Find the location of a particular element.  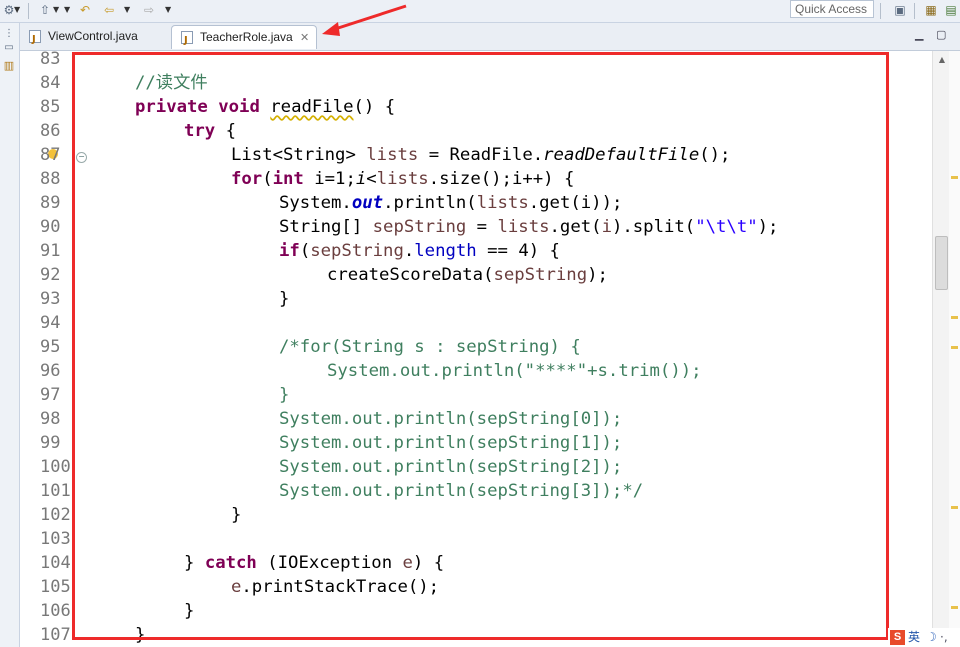

package-explorer-icon: ▥ is located at coordinates (9, 66).